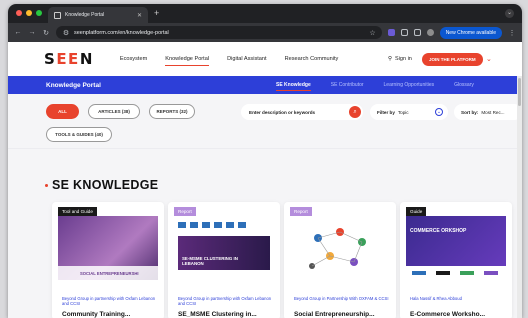 The height and width of the screenshot is (318, 528). What do you see at coordinates (265, 13) in the screenshot?
I see `tab-strip: Knowledge Portal ✕ + ⌄` at bounding box center [265, 13].